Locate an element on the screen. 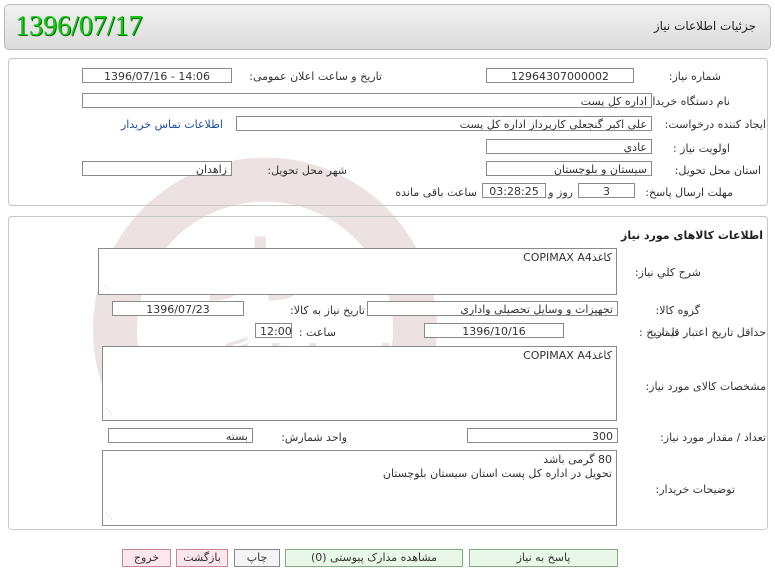 The image size is (775, 576). days-field: 3 is located at coordinates (606, 190).